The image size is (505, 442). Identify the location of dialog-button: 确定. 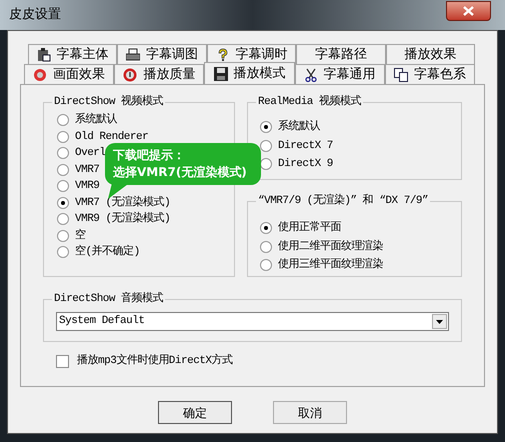
(195, 412).